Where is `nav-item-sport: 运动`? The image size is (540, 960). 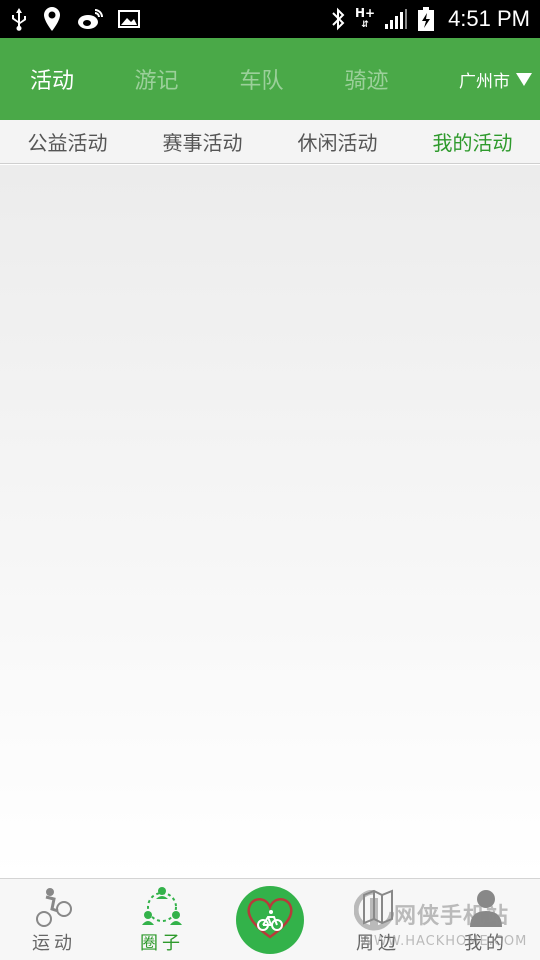 nav-item-sport: 运动 is located at coordinates (54, 919).